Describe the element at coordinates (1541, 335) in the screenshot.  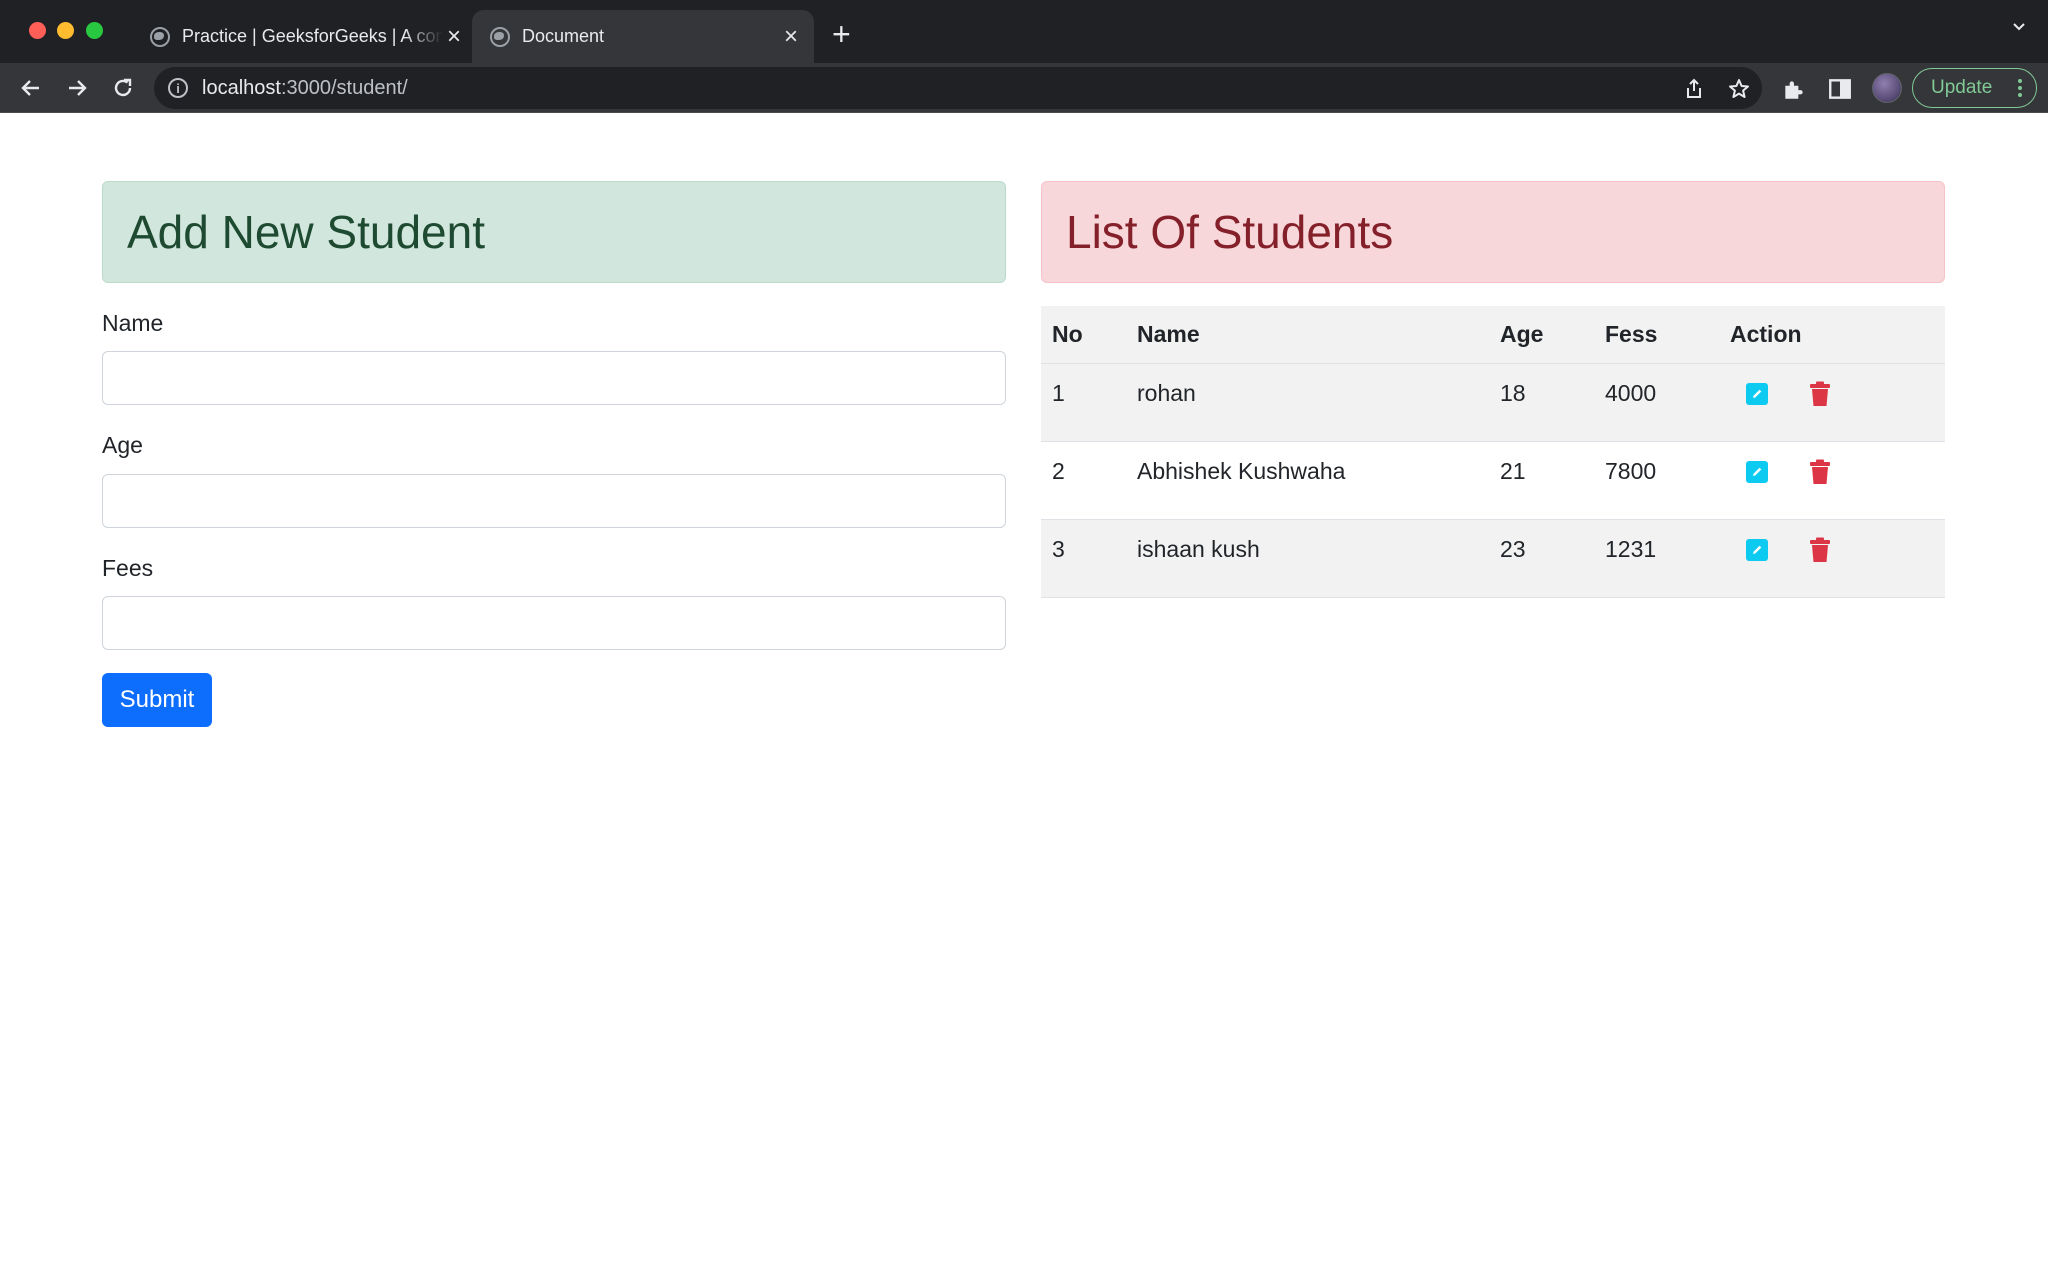
I see `column-header-age: Age` at that location.